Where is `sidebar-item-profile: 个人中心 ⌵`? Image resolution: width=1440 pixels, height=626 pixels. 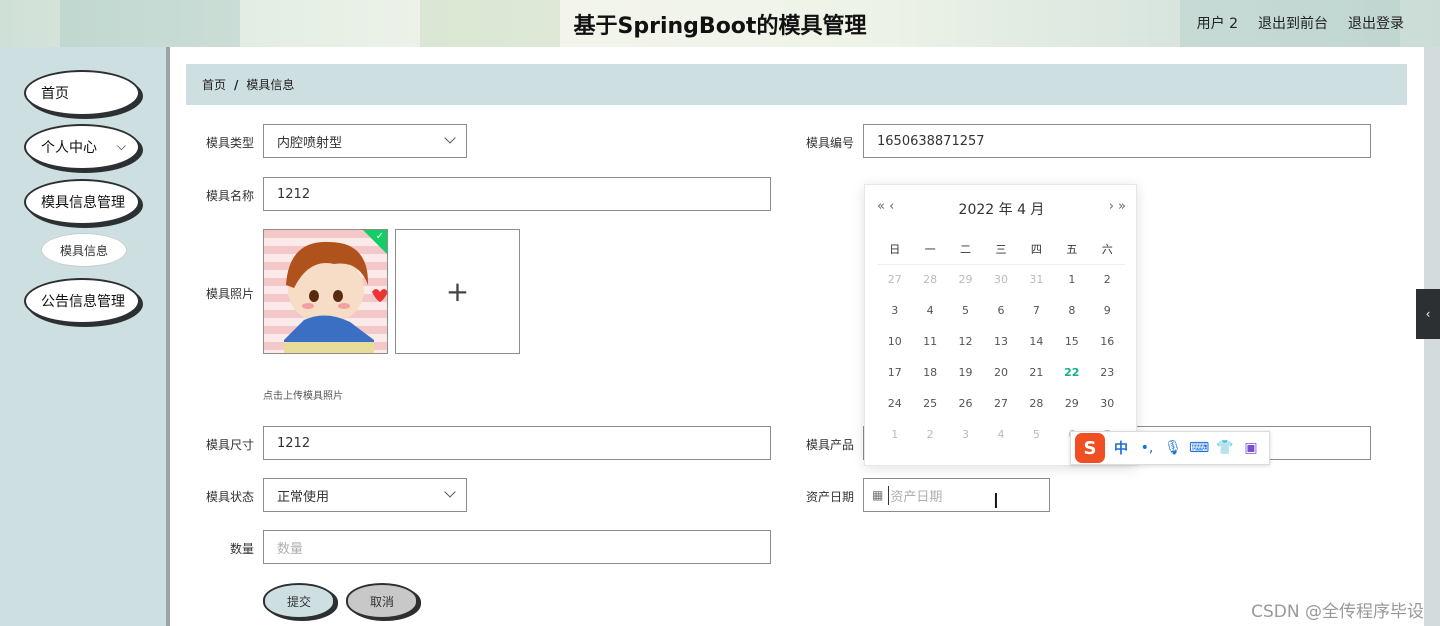 sidebar-item-profile: 个人中心 ⌵ is located at coordinates (82, 147).